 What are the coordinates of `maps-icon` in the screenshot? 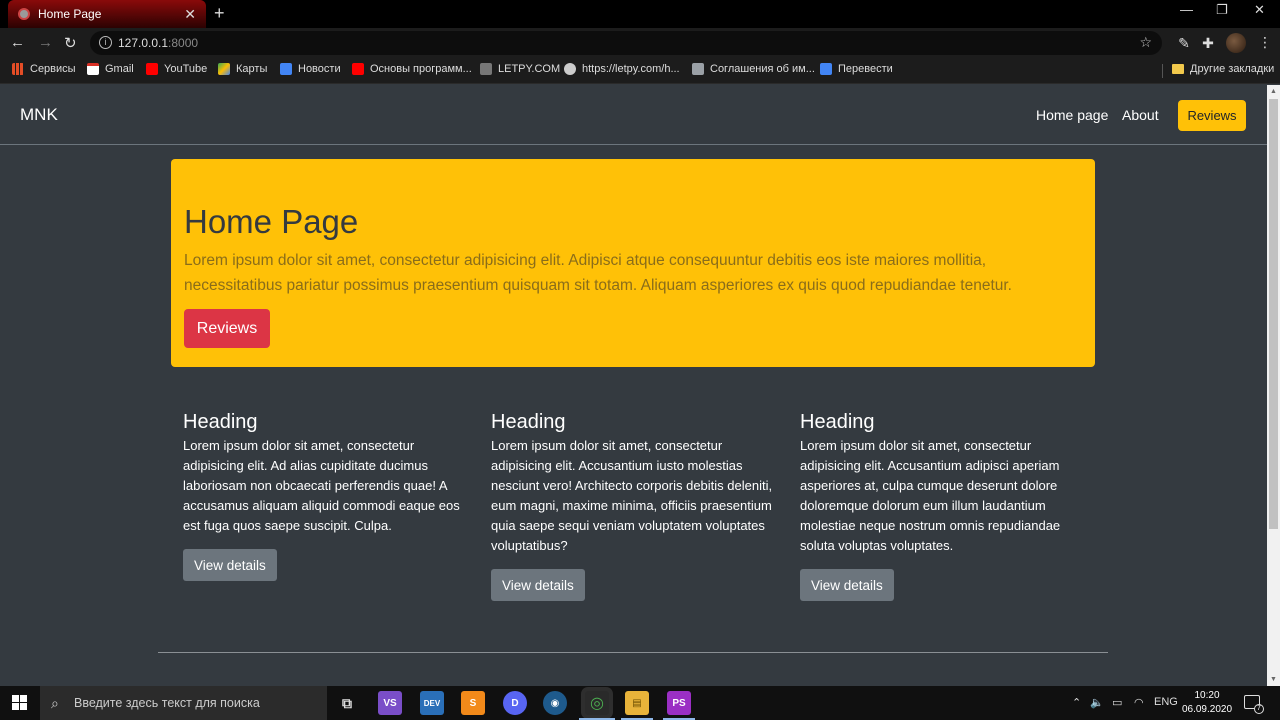 It's located at (224, 69).